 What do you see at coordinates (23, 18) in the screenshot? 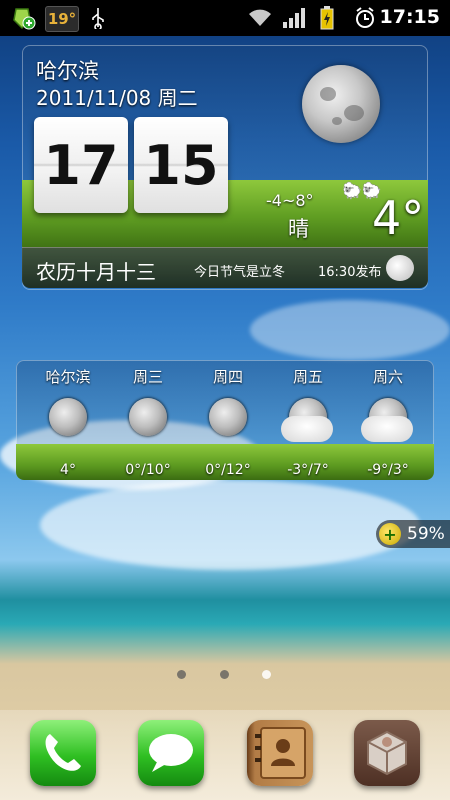
I see `shield-plus-icon` at bounding box center [23, 18].